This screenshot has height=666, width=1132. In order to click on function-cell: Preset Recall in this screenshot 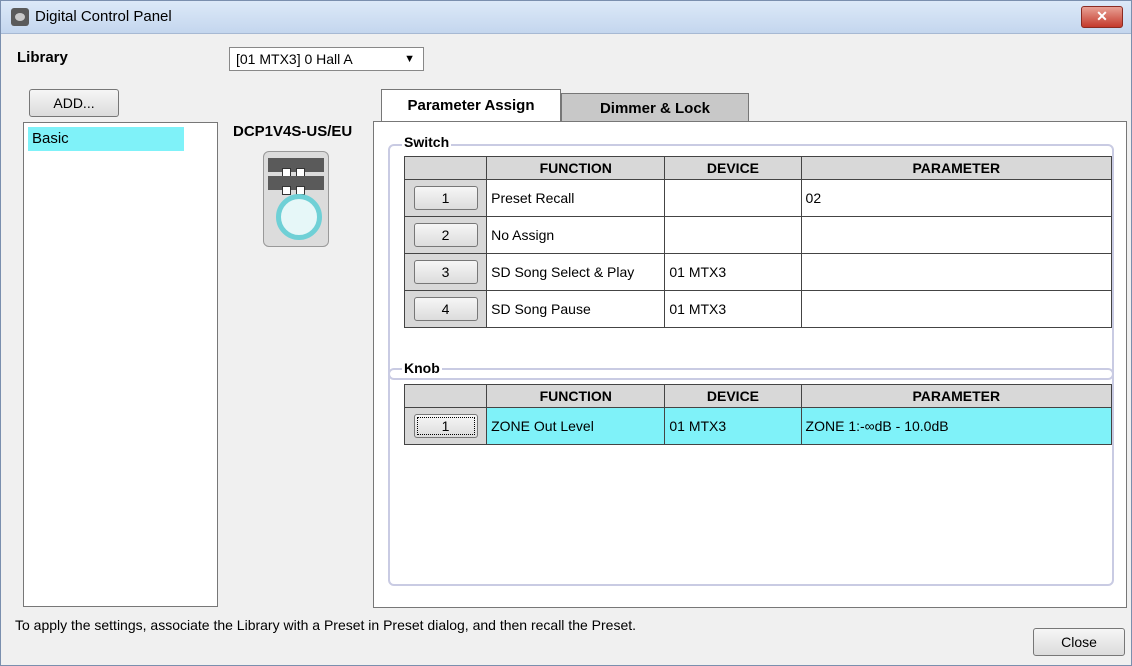, I will do `click(576, 198)`.